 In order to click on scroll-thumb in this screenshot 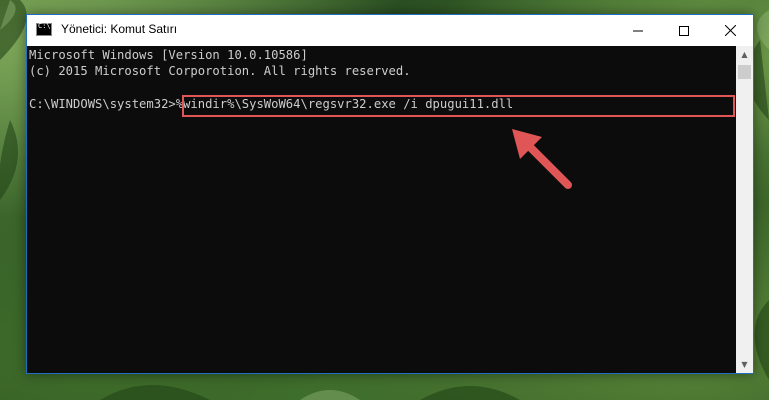, I will do `click(744, 72)`.